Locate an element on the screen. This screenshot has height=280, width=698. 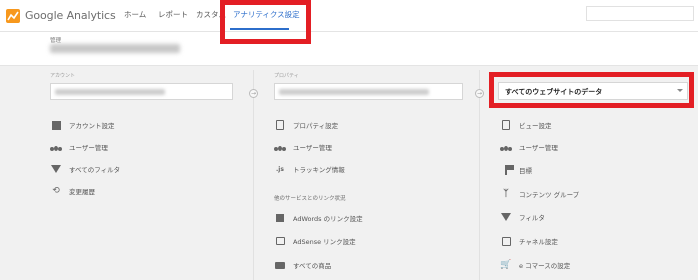
change-history-item: ⟲ 変更履歴 is located at coordinates (72, 191).